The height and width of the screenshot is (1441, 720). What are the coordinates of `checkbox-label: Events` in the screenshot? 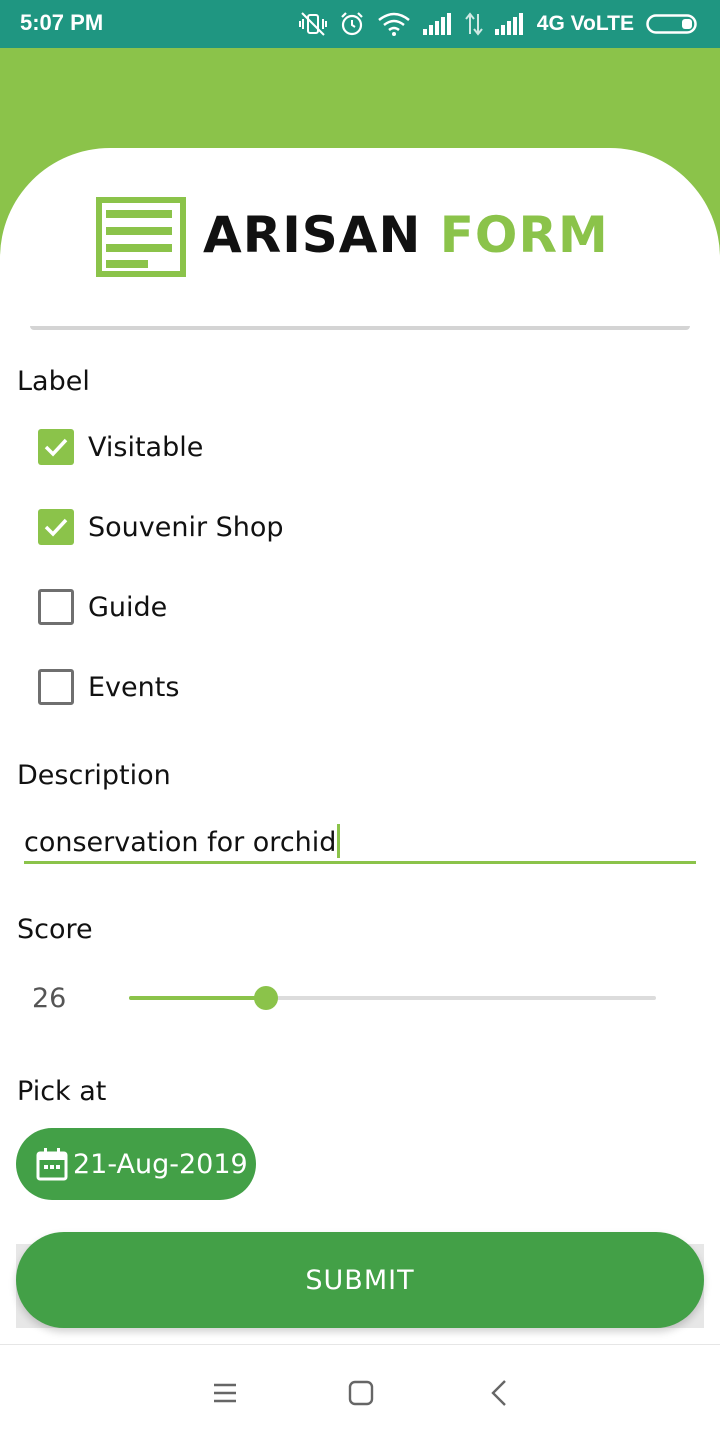 It's located at (133, 687).